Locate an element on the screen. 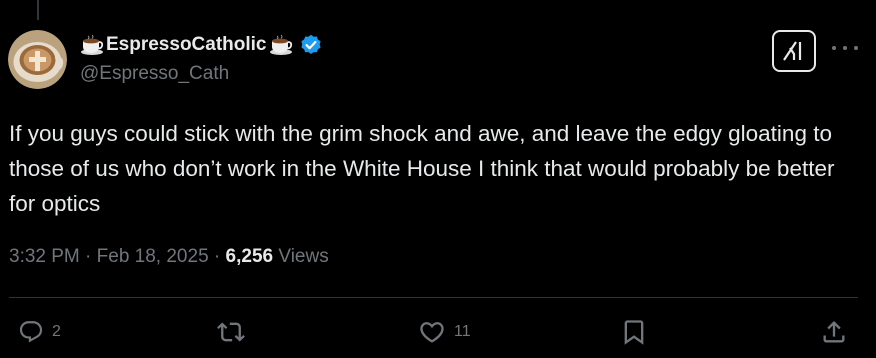 This screenshot has height=358, width=876. divider is located at coordinates (433, 297).